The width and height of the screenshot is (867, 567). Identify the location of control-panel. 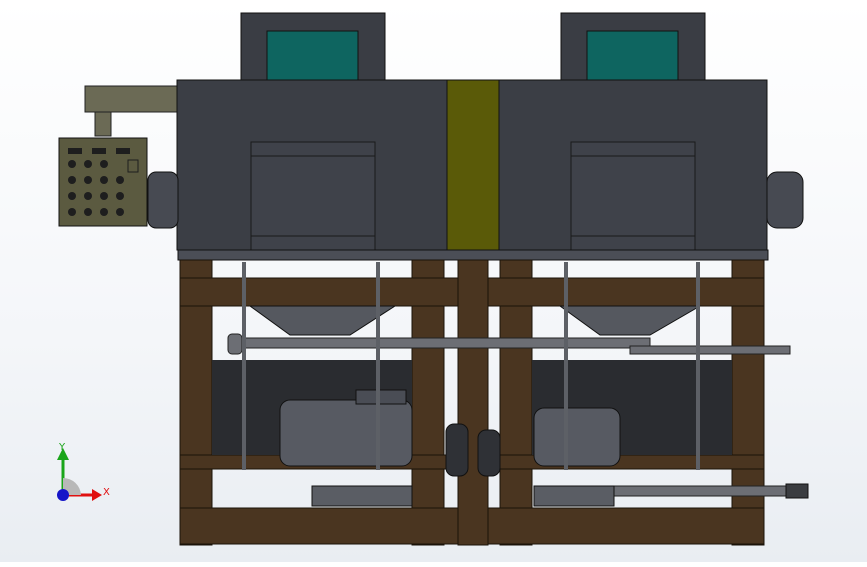
(103, 182).